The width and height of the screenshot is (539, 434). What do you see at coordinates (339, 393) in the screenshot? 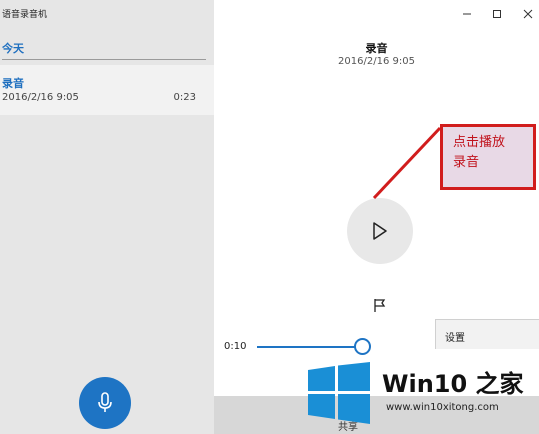
I see `windows-logo-icon` at bounding box center [339, 393].